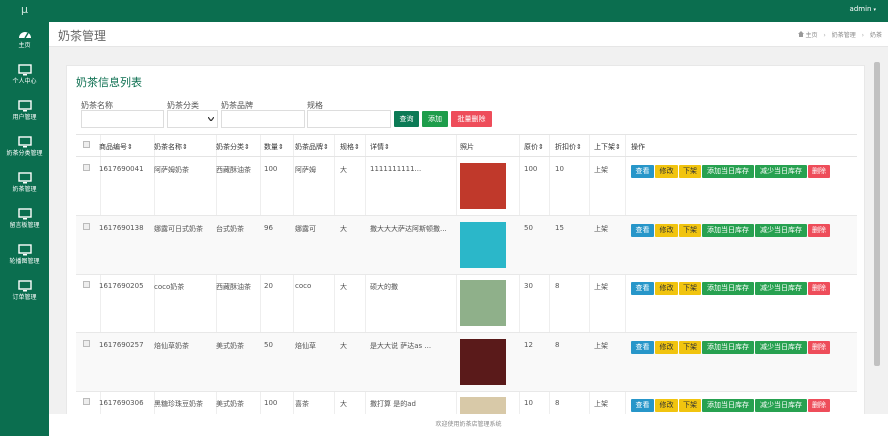 The width and height of the screenshot is (888, 436). I want to click on user-name: admin, so click(861, 9).